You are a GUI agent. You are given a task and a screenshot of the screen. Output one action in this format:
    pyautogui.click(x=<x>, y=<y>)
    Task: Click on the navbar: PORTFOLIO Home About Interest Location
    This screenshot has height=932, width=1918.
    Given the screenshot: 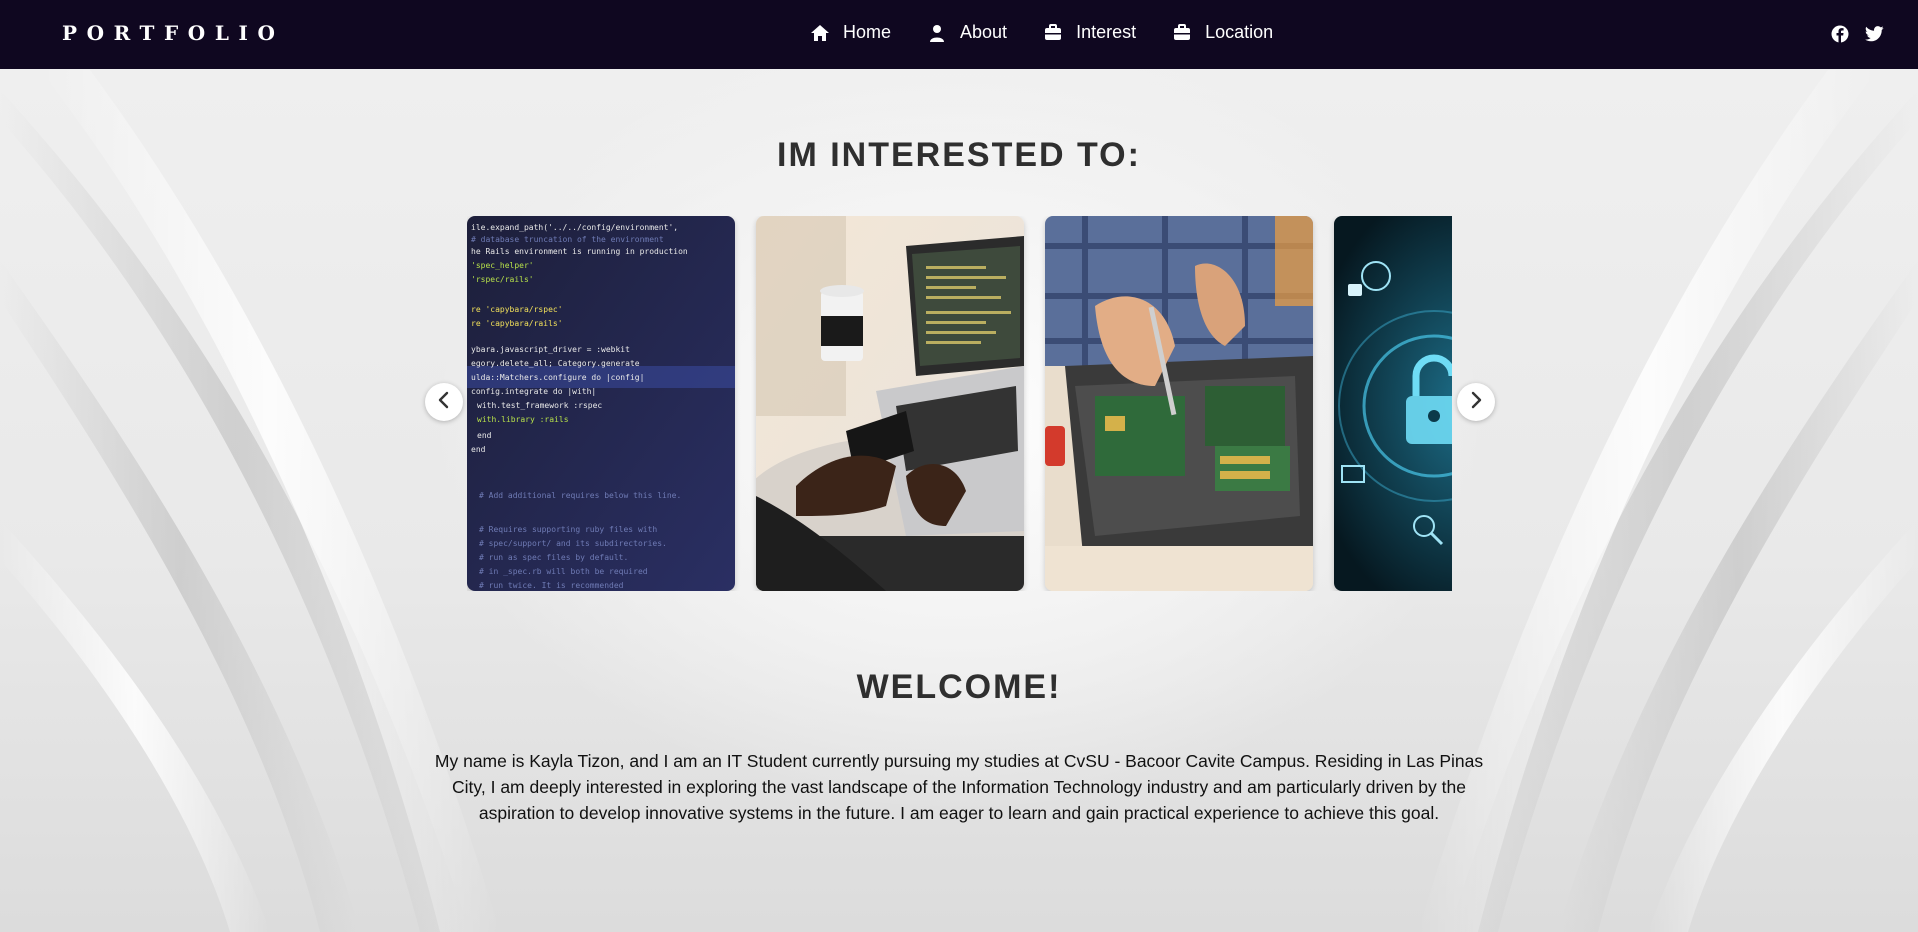 What is the action you would take?
    pyautogui.click(x=959, y=34)
    